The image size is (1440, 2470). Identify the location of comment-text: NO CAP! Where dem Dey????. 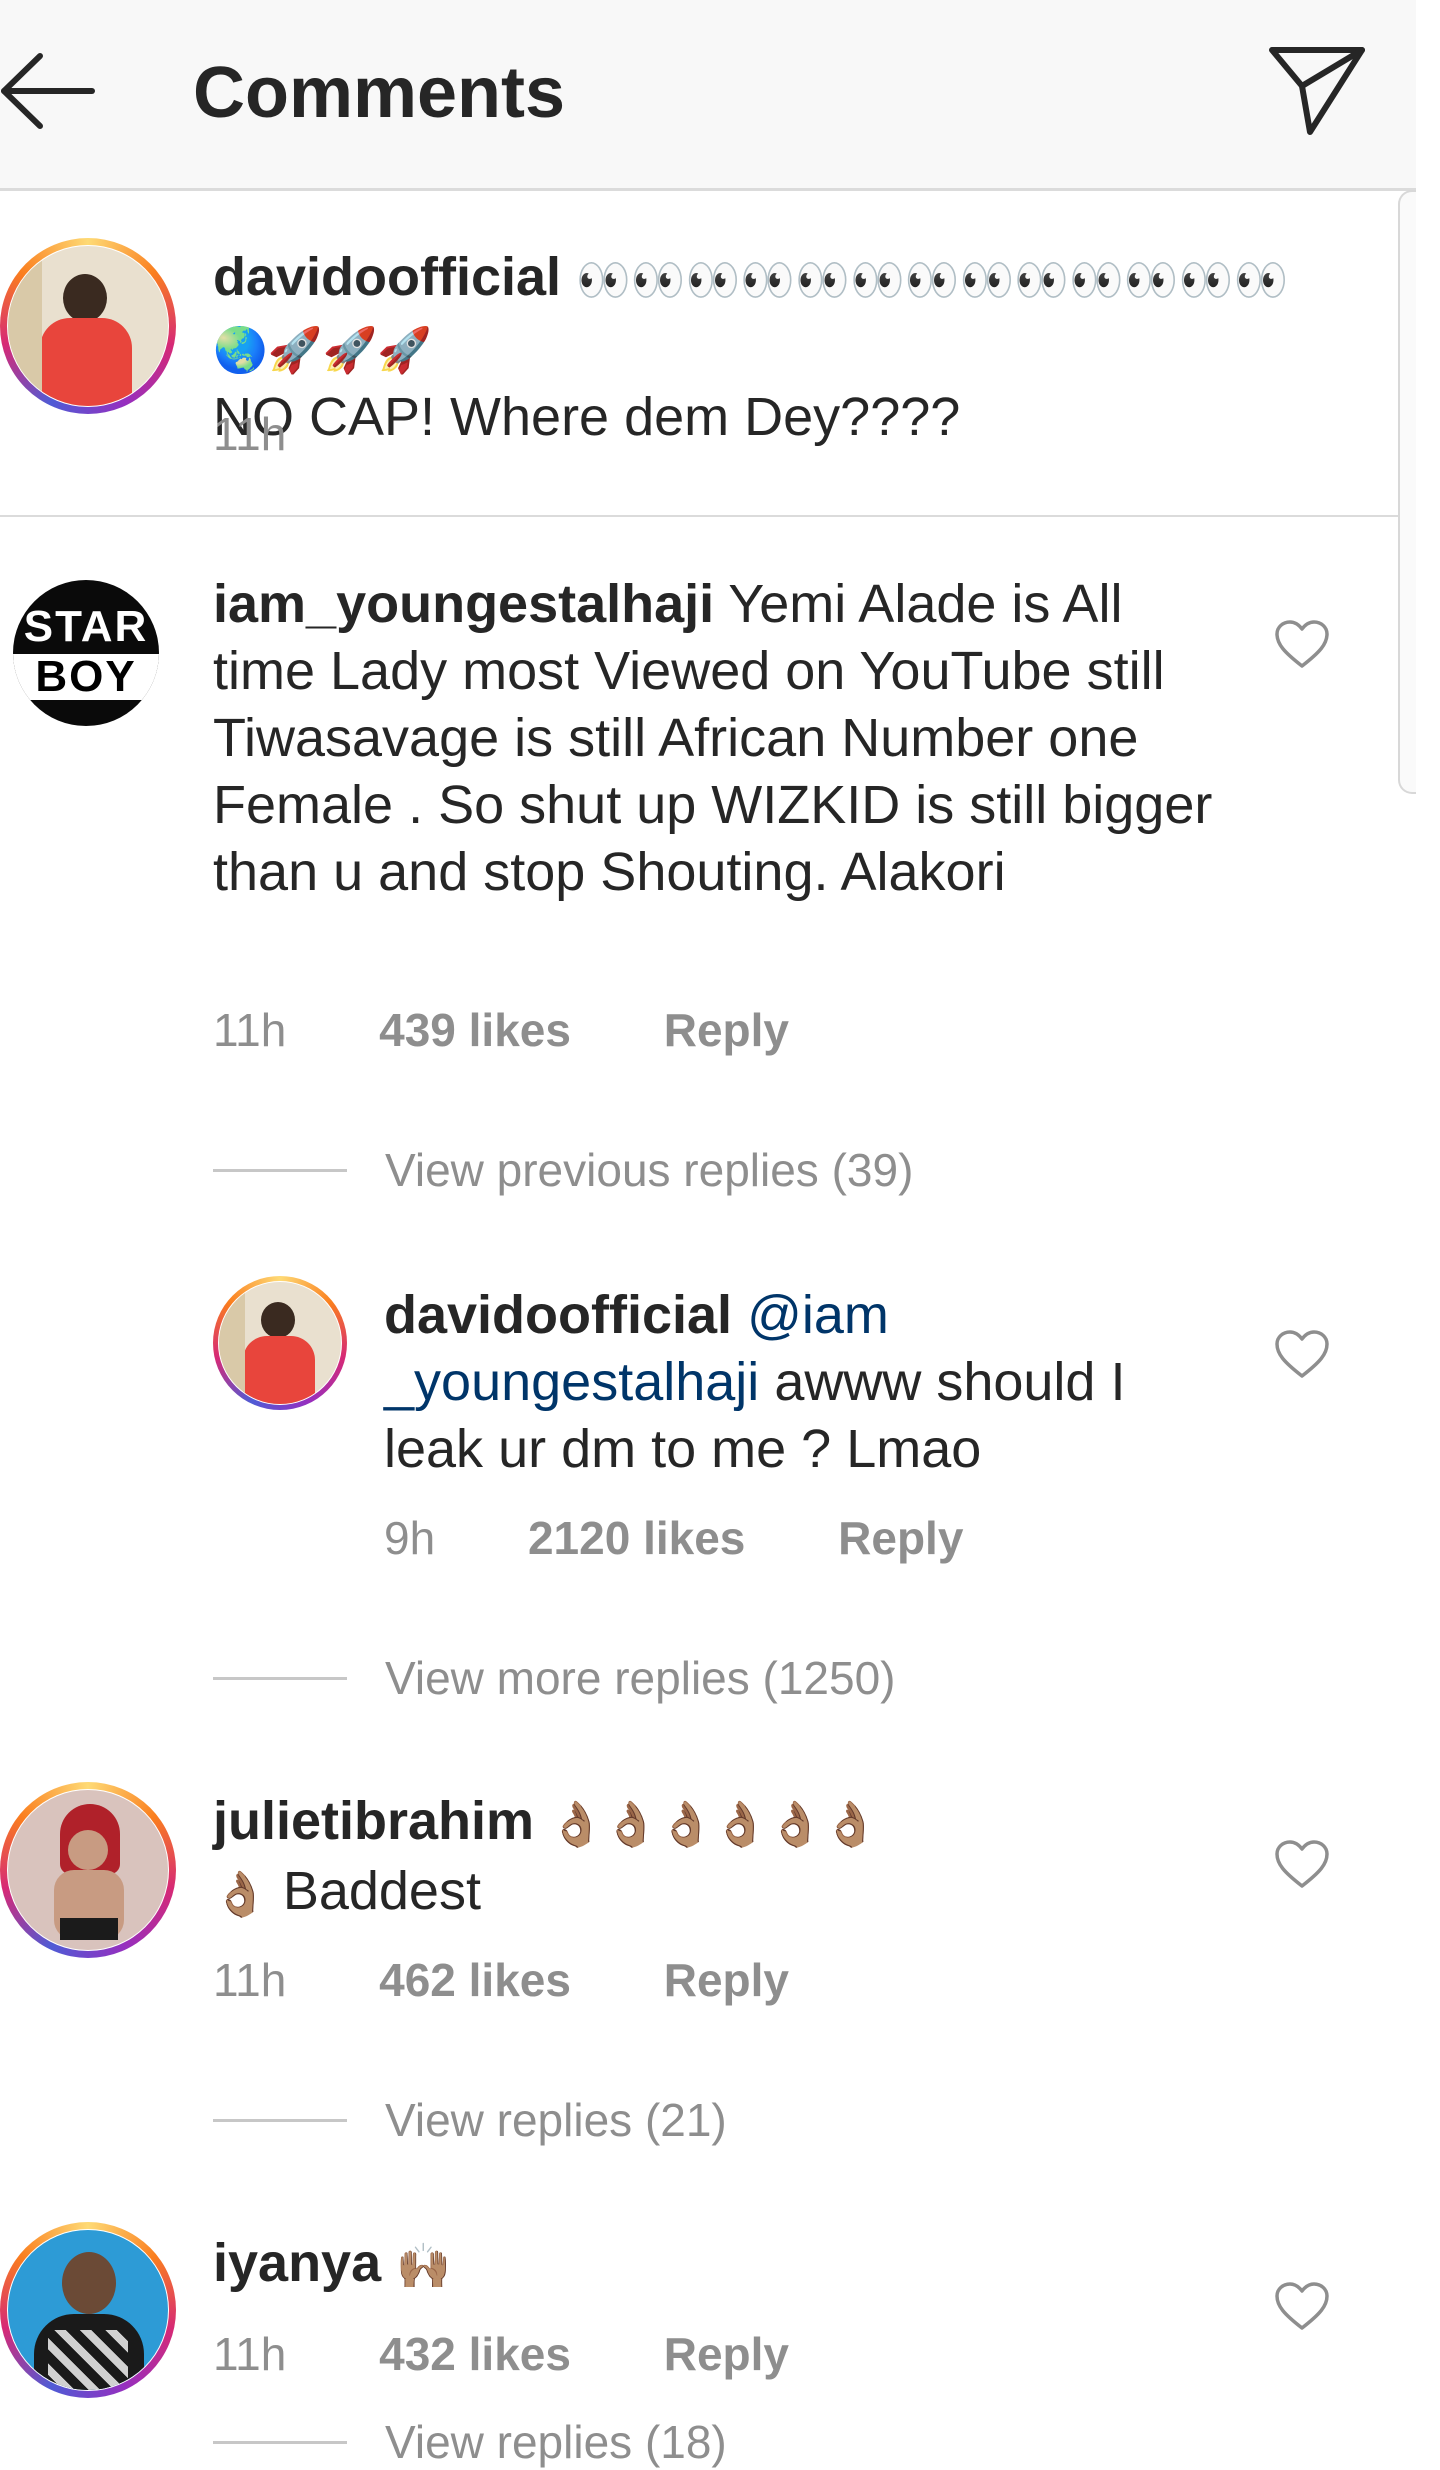
(587, 417).